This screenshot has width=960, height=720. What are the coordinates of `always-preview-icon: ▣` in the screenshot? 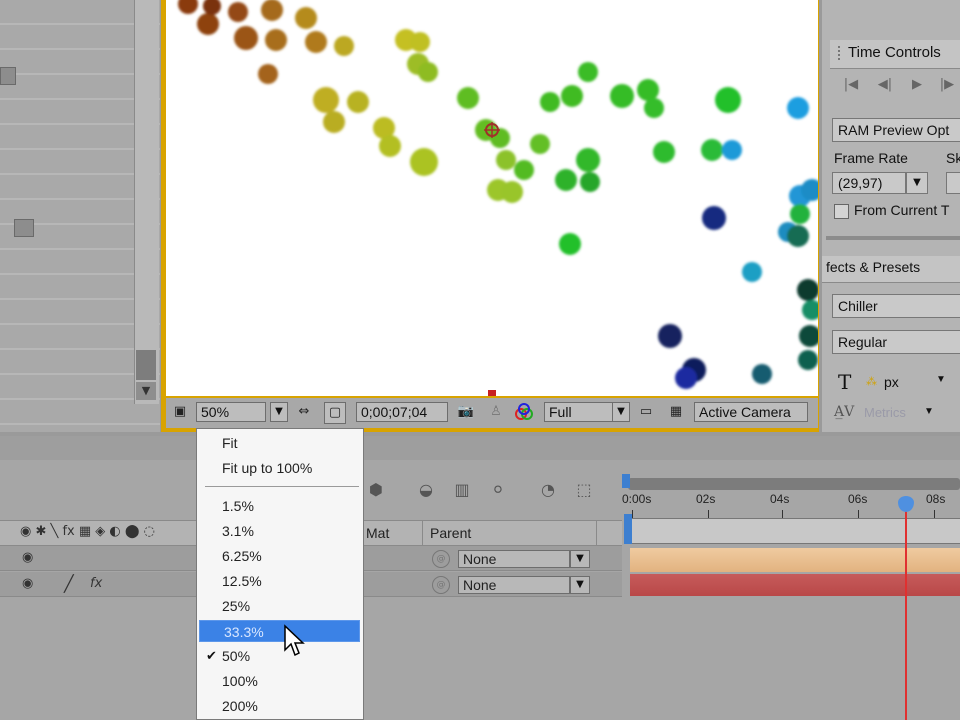 It's located at (180, 412).